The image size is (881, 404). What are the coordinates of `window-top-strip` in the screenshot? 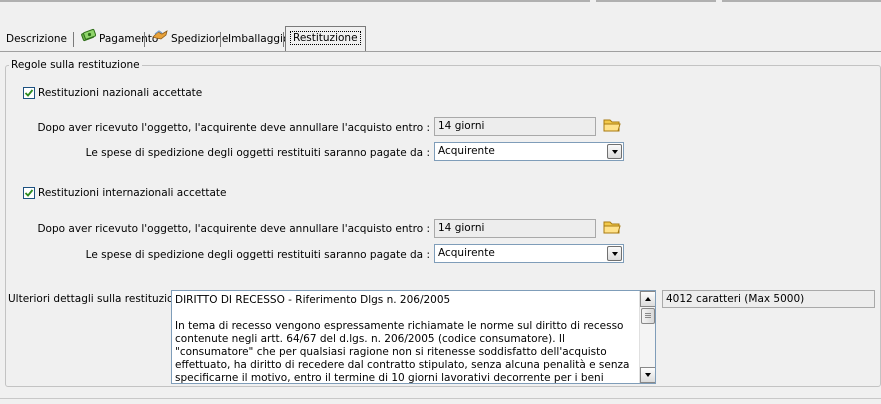 It's located at (440, 2).